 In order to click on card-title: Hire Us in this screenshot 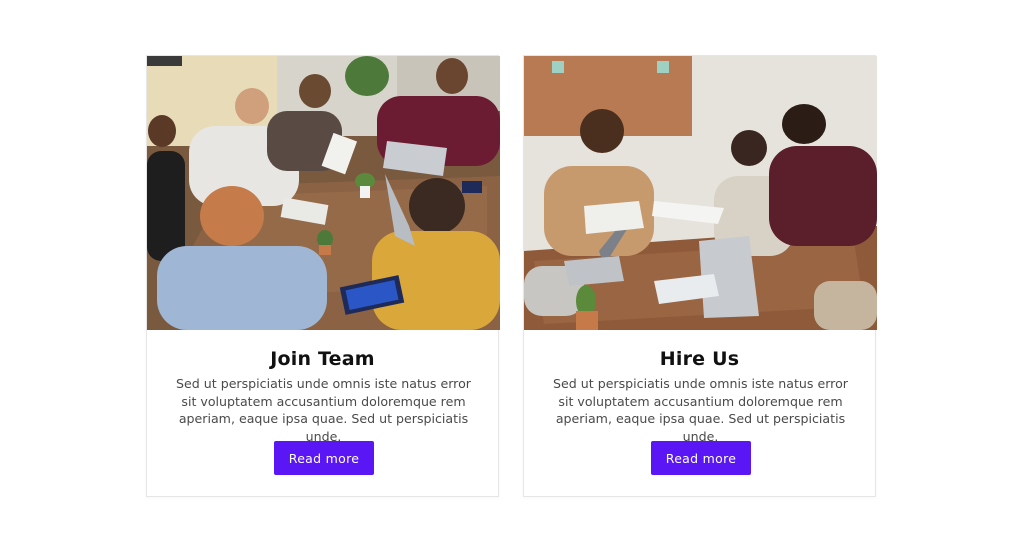, I will do `click(699, 359)`.